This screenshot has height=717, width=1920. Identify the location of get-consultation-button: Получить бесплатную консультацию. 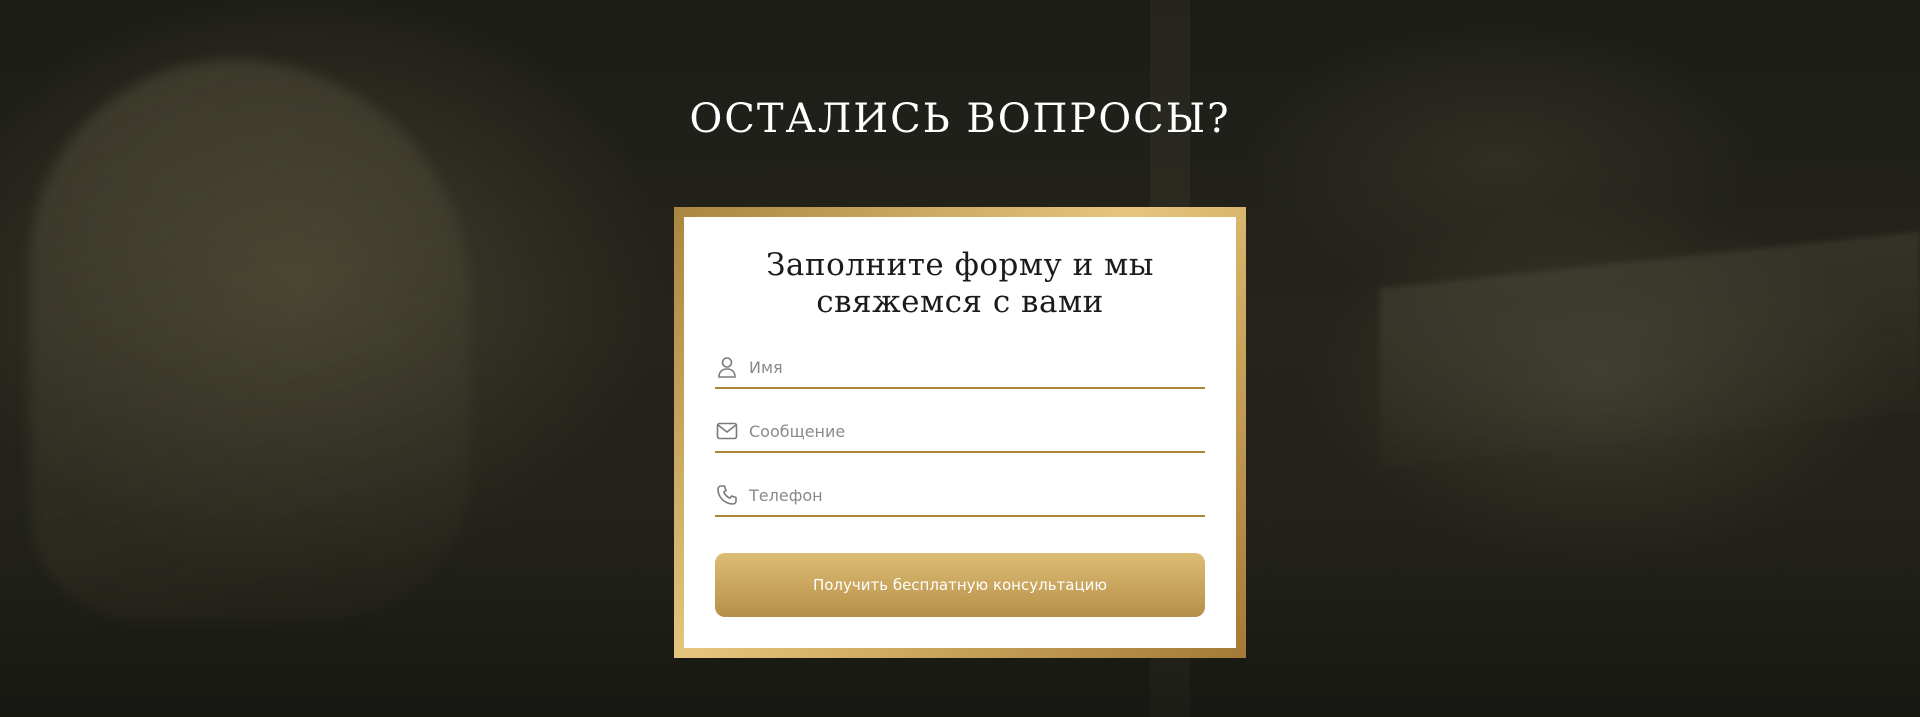
(960, 585).